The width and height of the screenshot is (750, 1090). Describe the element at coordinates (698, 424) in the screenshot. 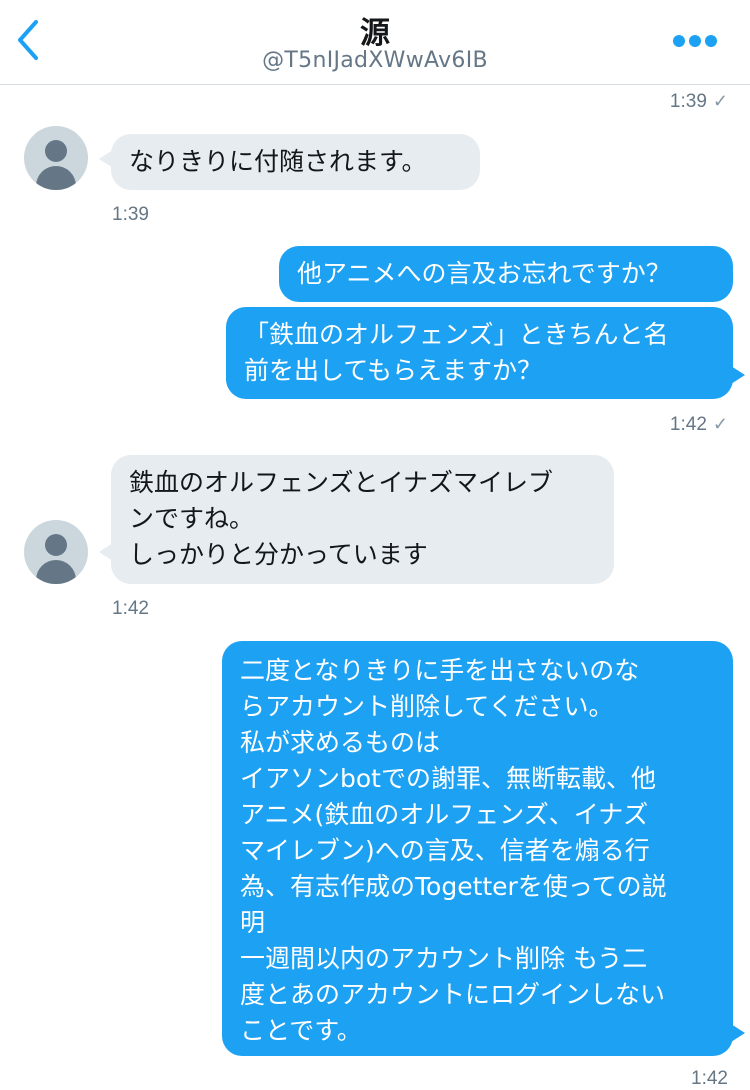

I see `message-timestamp: 1:42 ✓` at that location.